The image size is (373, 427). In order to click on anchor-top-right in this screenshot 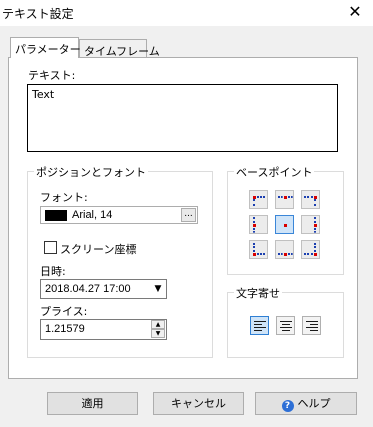, I will do `click(310, 199)`.